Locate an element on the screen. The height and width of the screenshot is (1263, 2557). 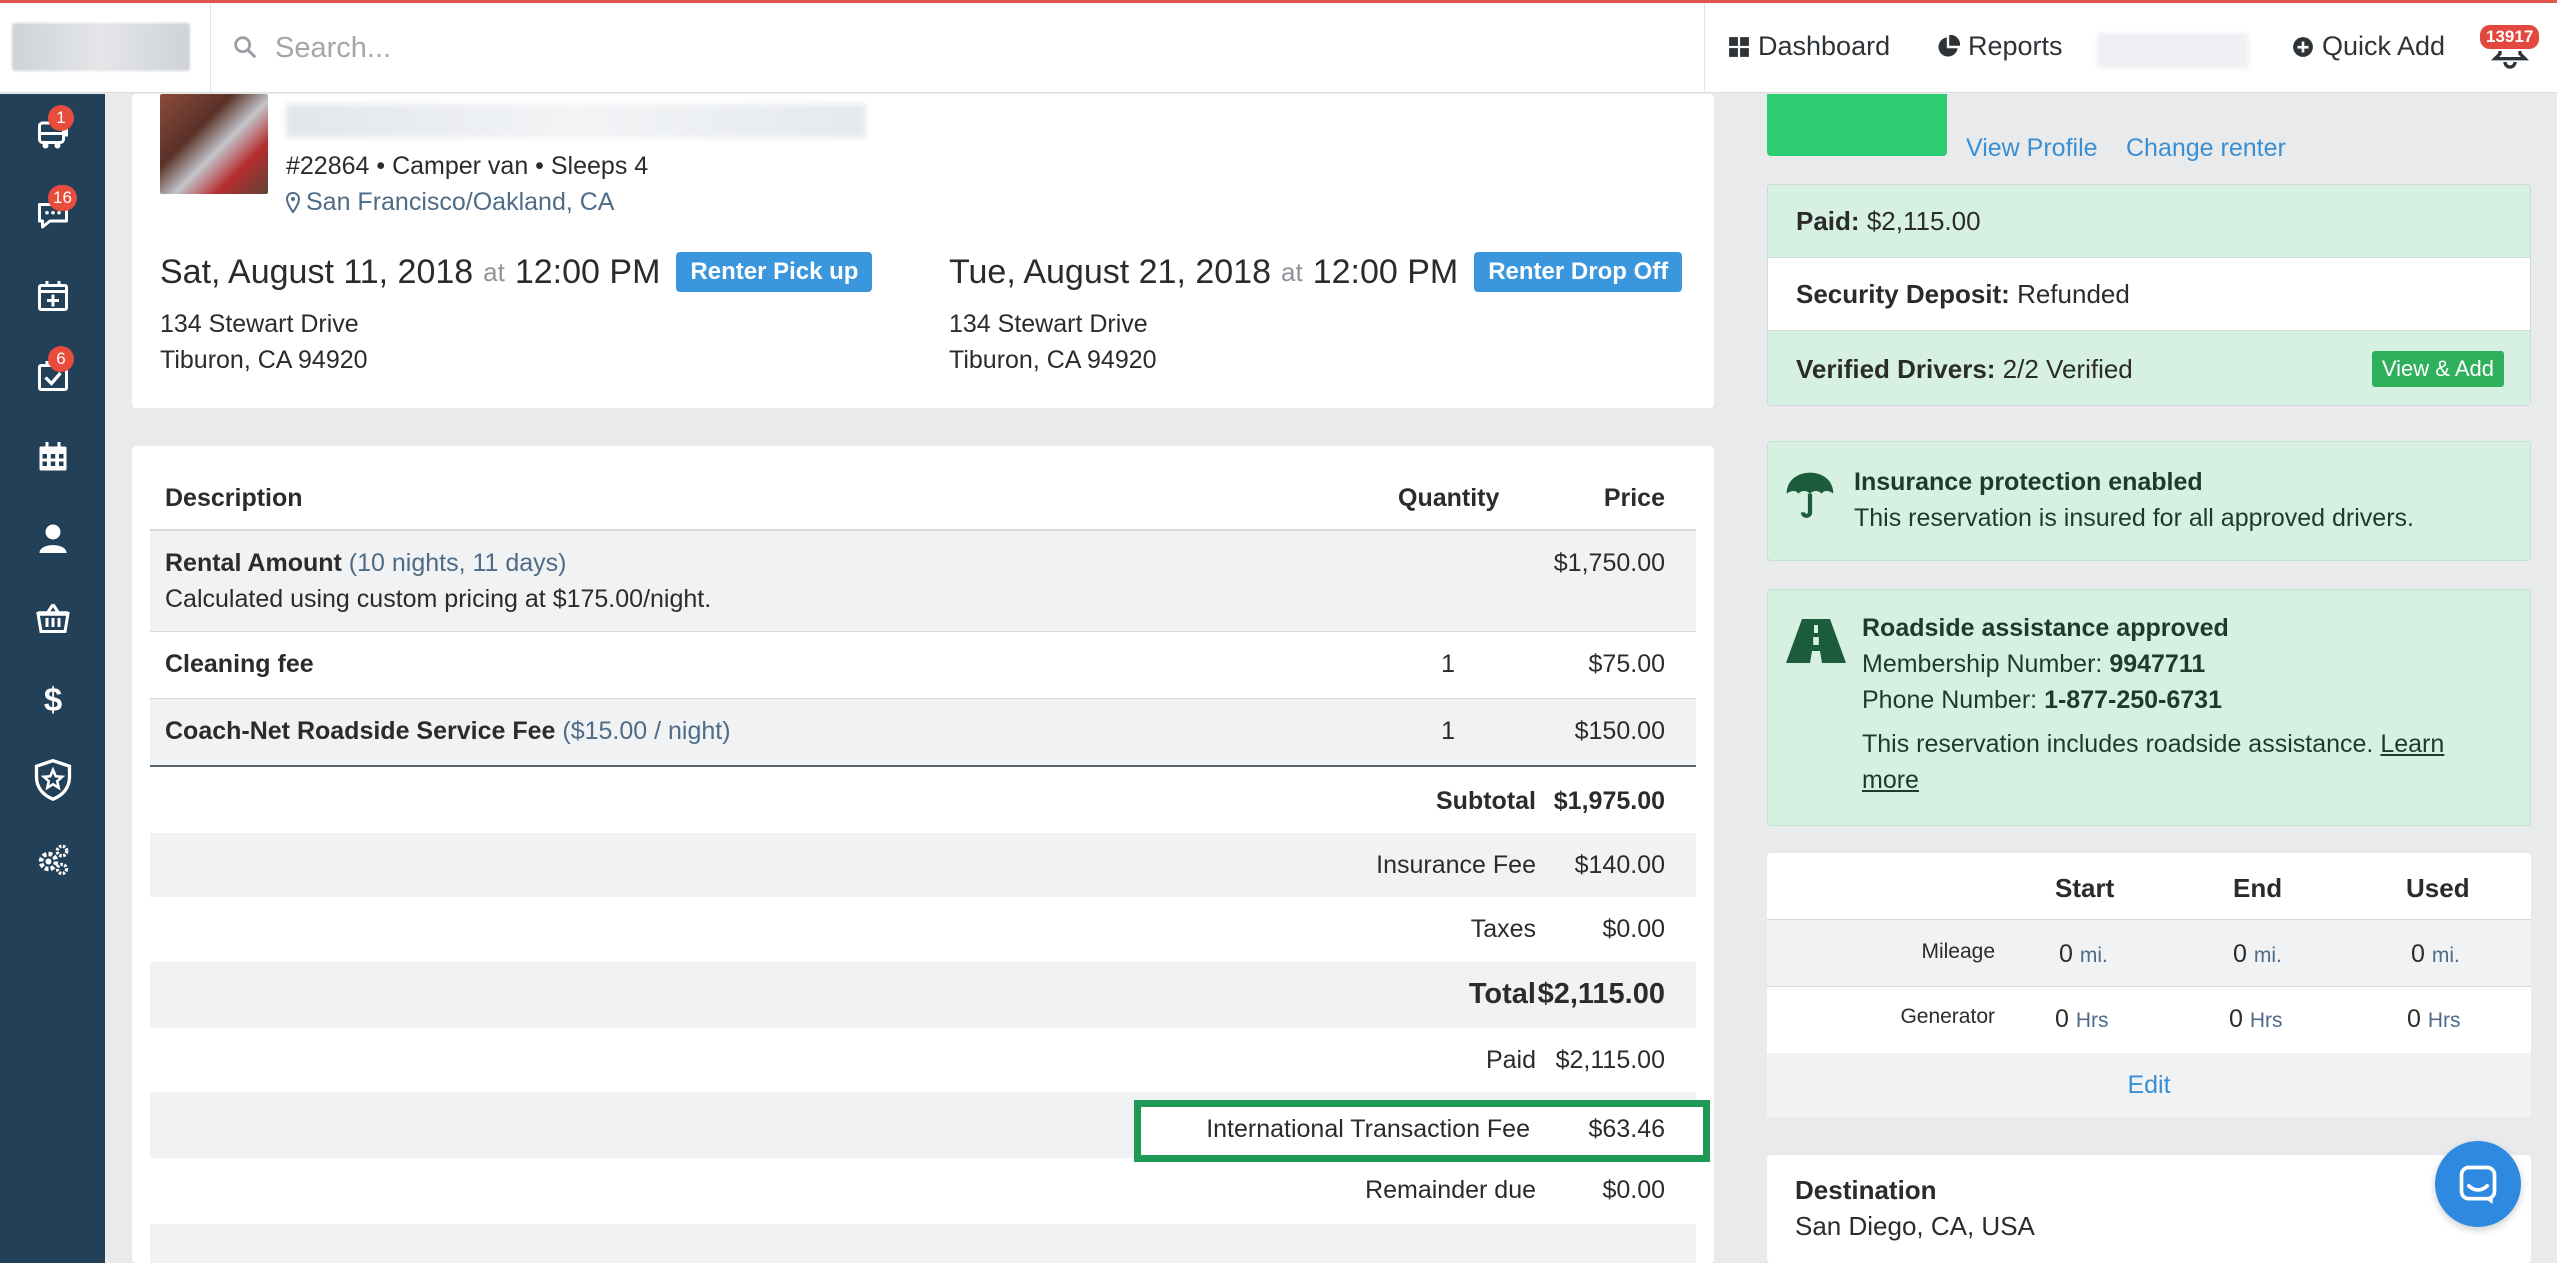
nav-dashboard: Dashboard is located at coordinates (1809, 46).